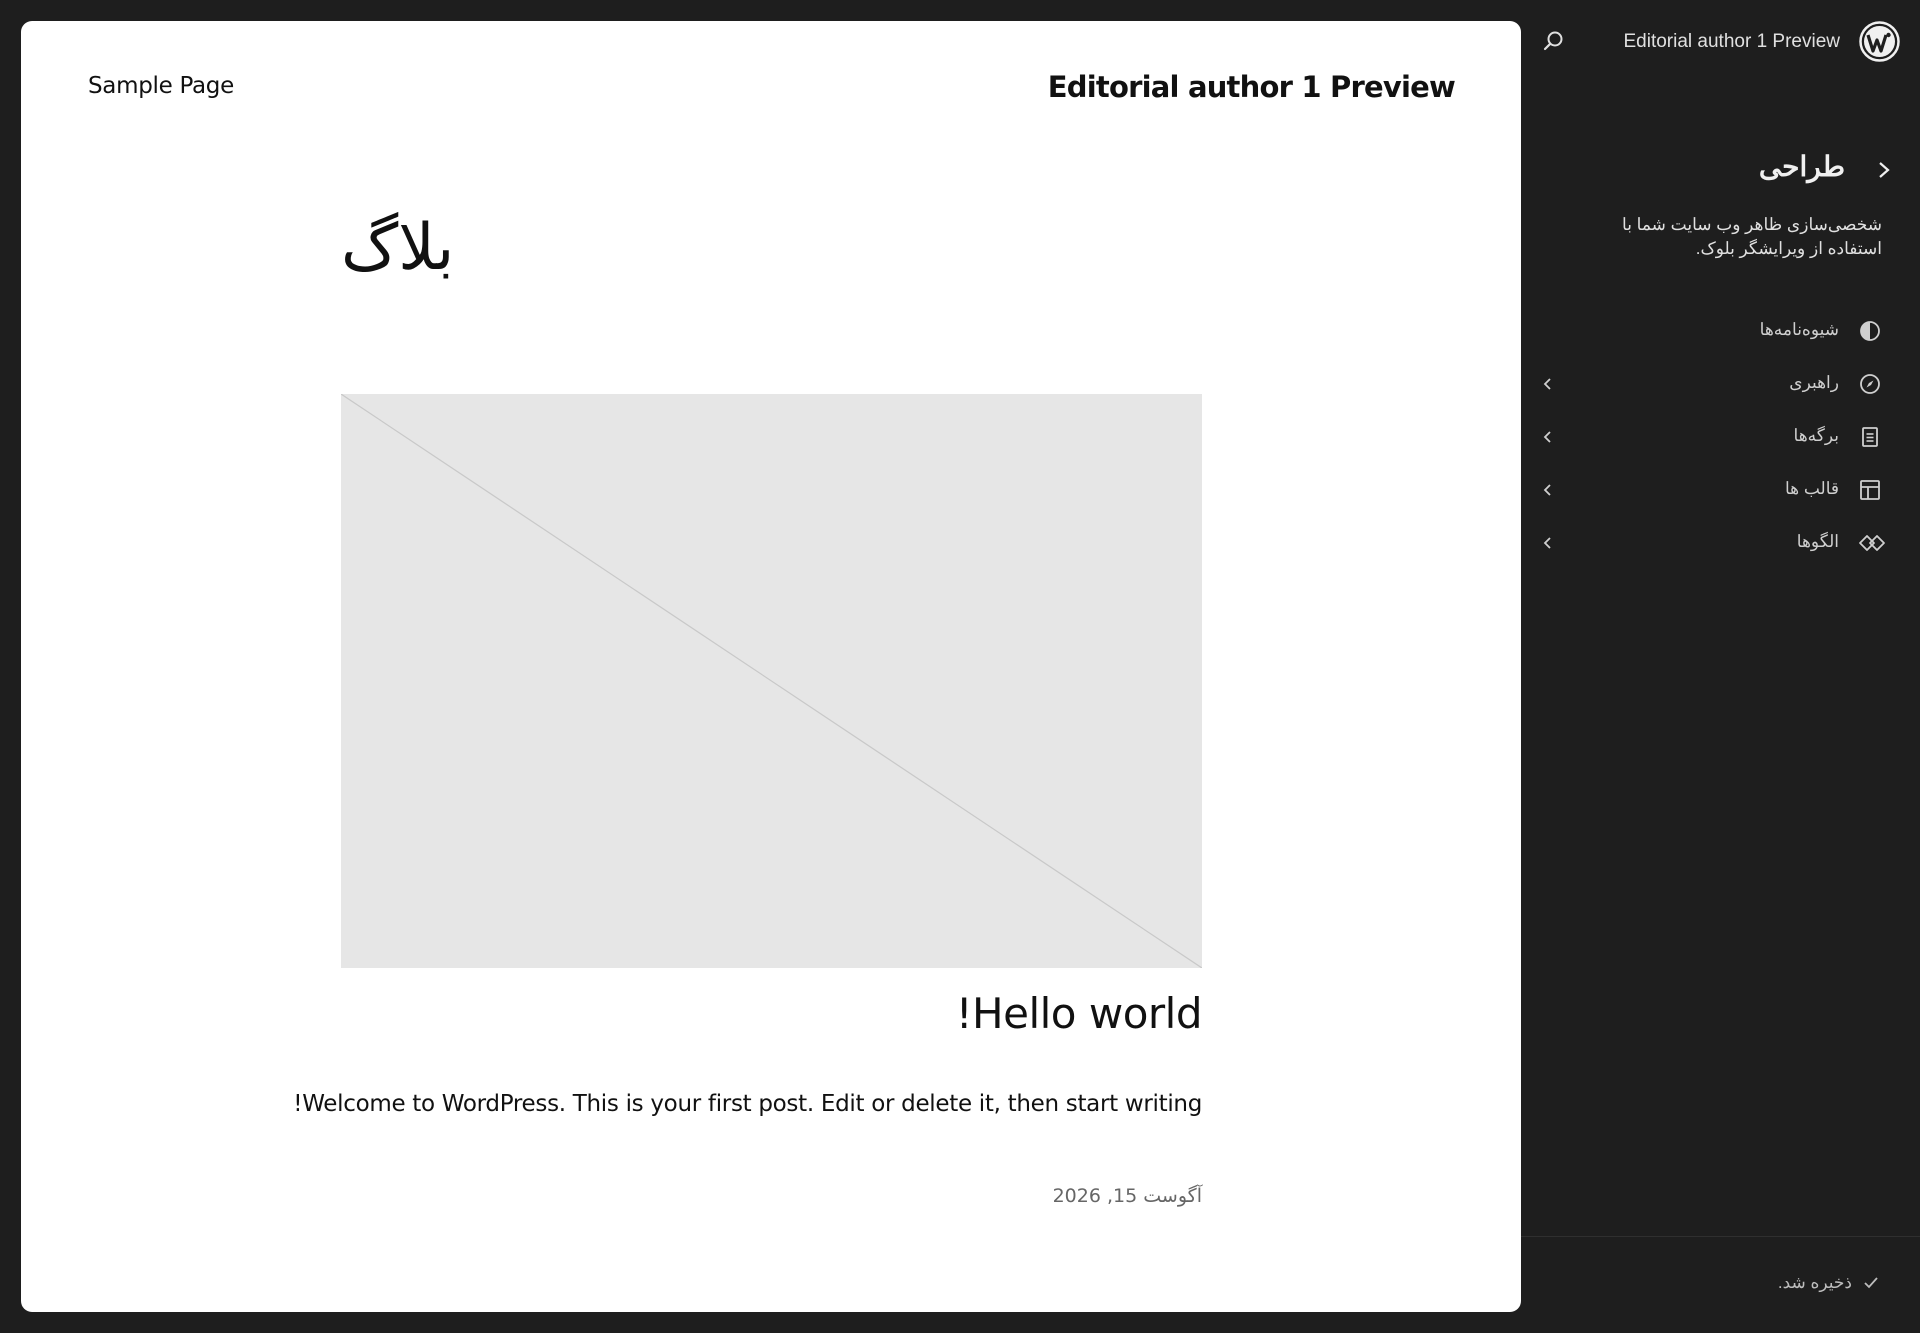 The image size is (1920, 1333). I want to click on checkmark-icon, so click(1871, 1283).